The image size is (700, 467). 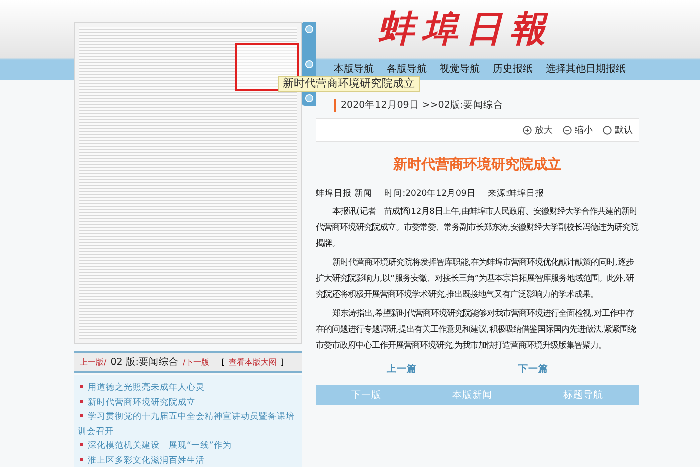 I want to click on nav-link: 各版导航, so click(x=407, y=69).